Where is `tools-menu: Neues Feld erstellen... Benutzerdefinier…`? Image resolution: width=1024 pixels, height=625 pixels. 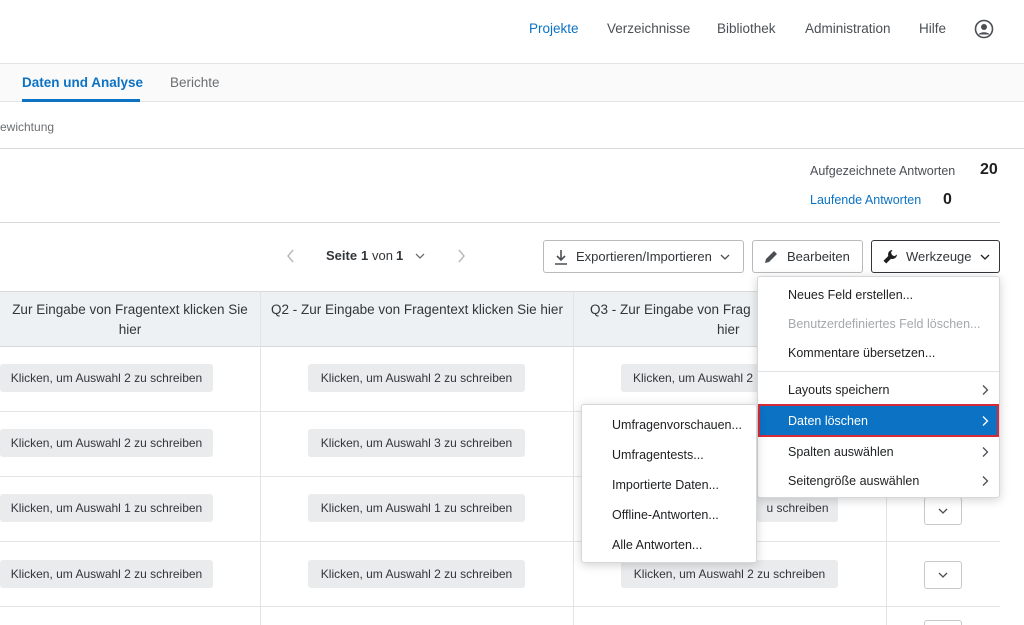
tools-menu: Neues Feld erstellen... Benutzerdefinier… is located at coordinates (878, 387).